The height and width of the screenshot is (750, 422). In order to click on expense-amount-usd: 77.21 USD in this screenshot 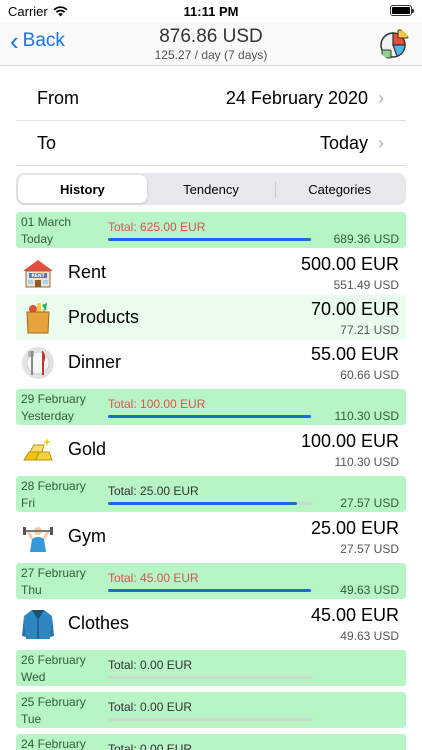, I will do `click(369, 330)`.